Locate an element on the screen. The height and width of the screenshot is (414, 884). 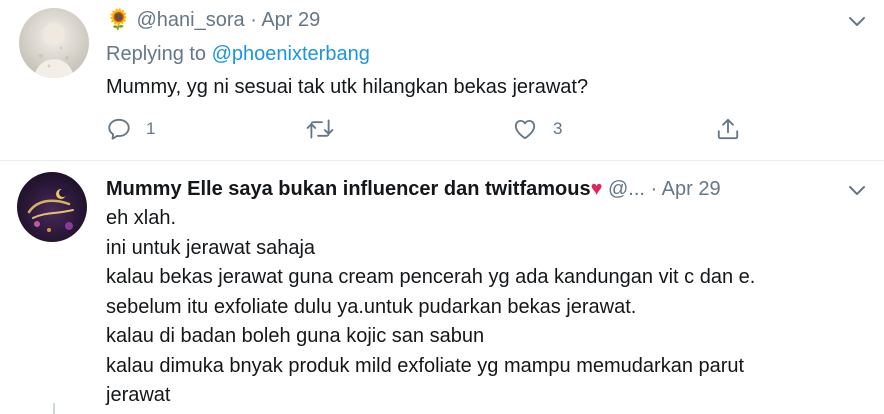
retweet-button is located at coordinates (327, 129).